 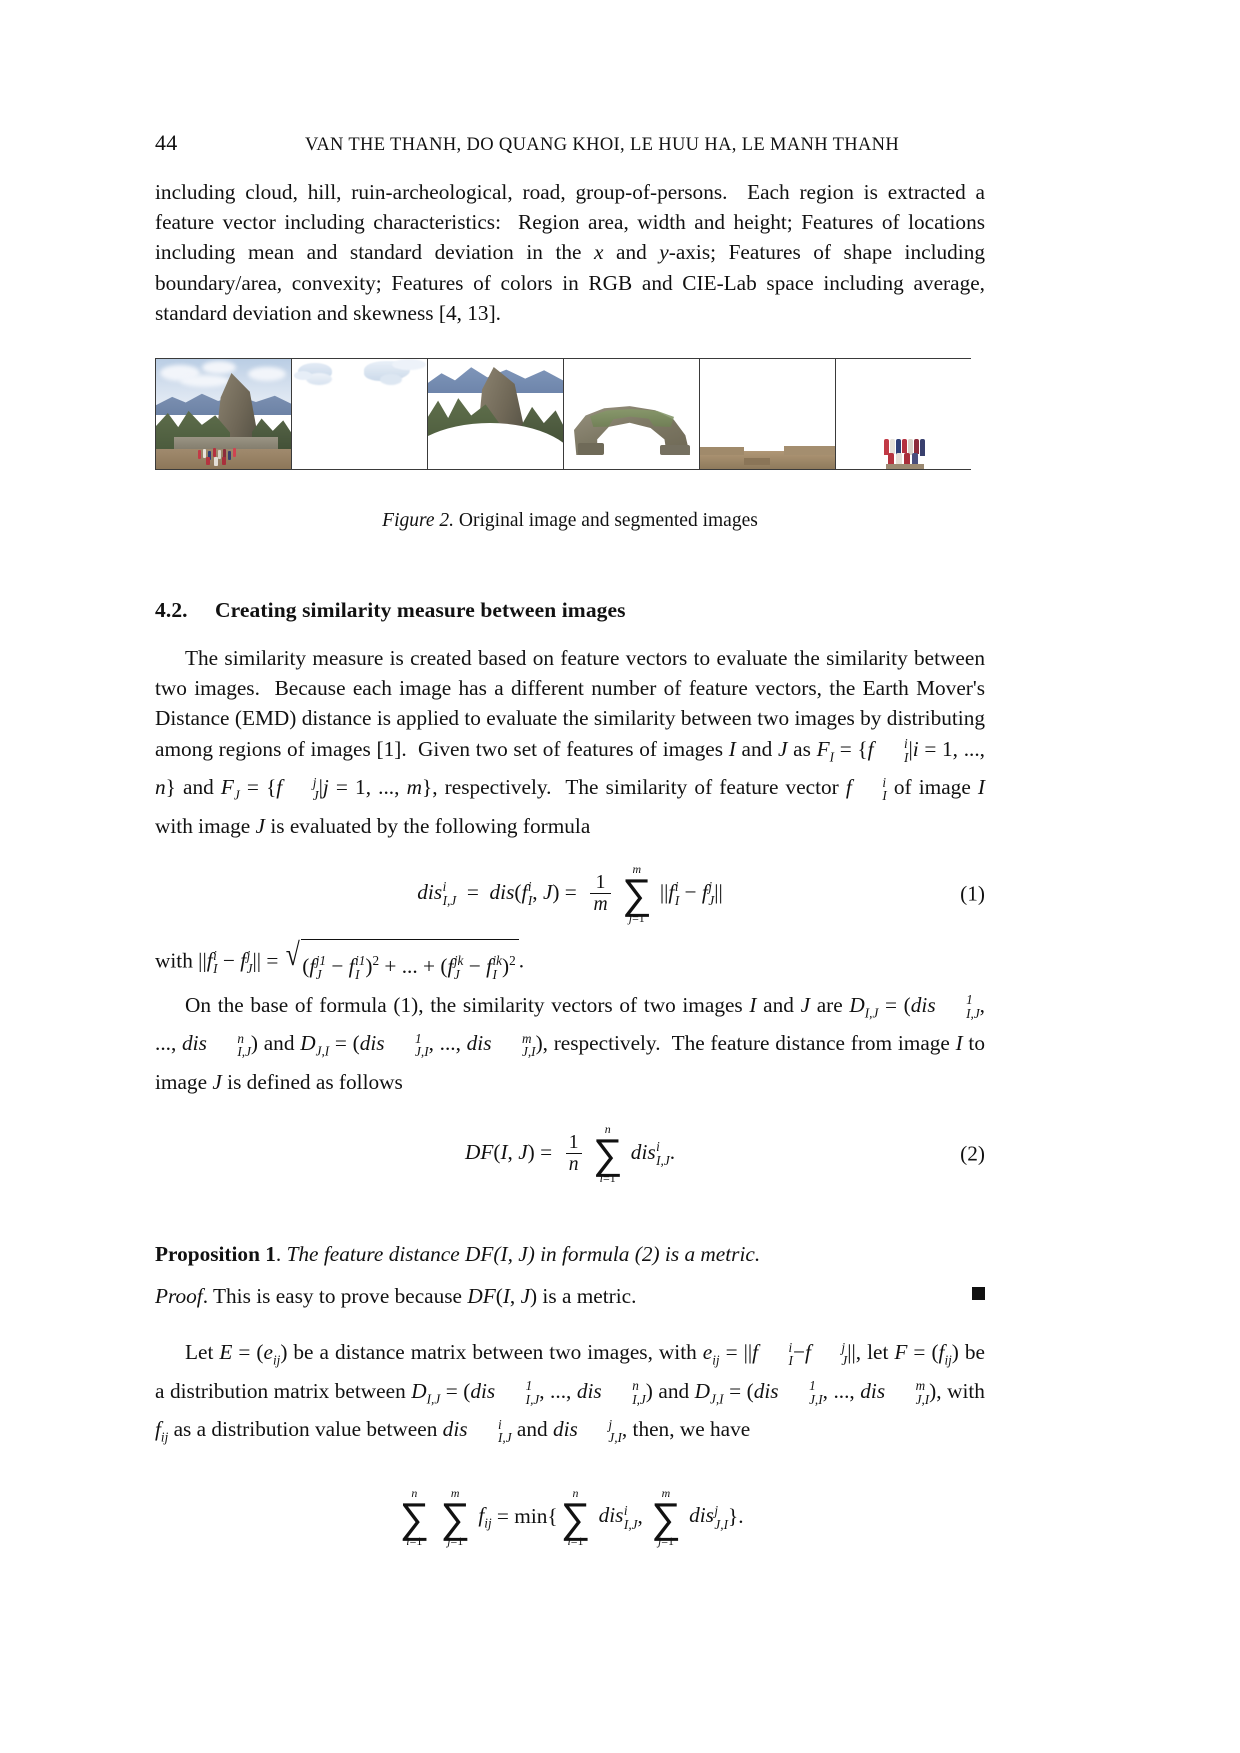 I want to click on figure-2-segmented-images, so click(x=563, y=414).